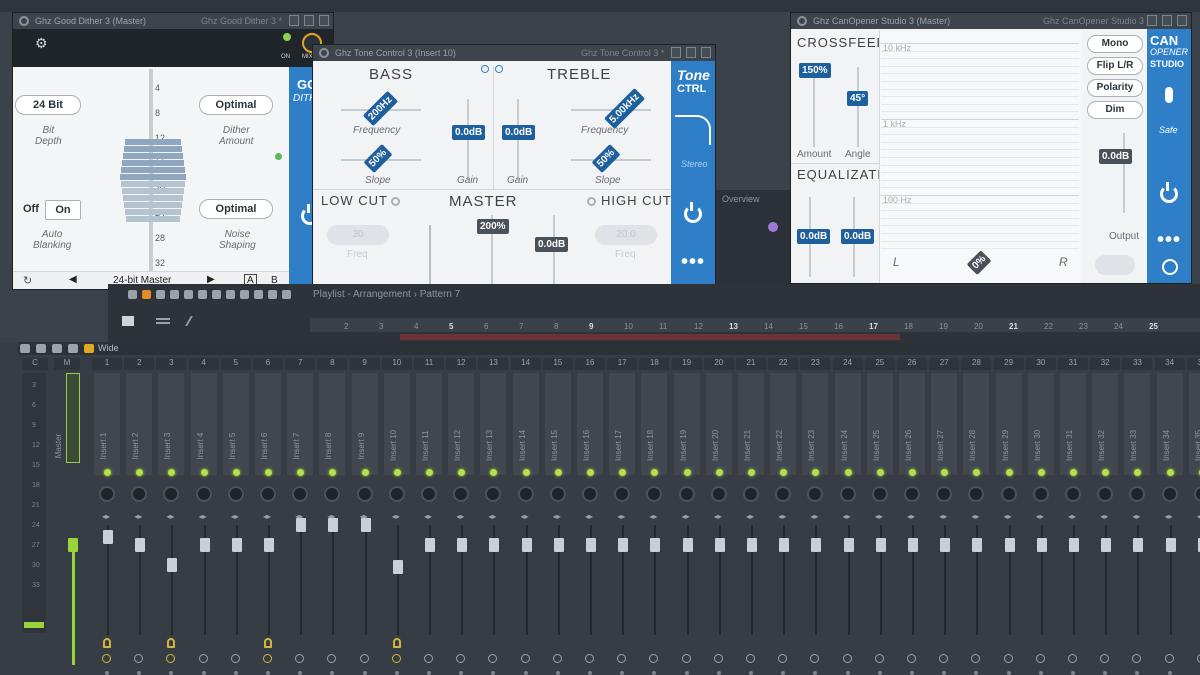 The height and width of the screenshot is (675, 1200). What do you see at coordinates (676, 52) in the screenshot?
I see `menu-icon` at bounding box center [676, 52].